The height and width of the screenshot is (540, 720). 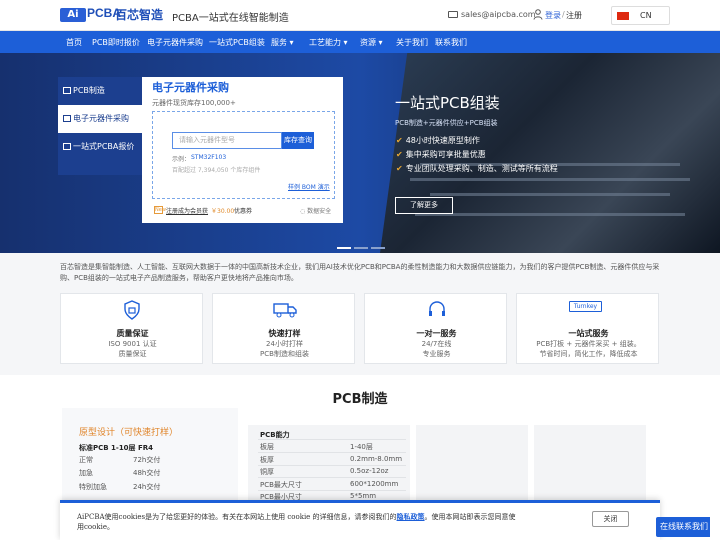 What do you see at coordinates (588, 333) in the screenshot?
I see `feature-title: 一站式服务` at bounding box center [588, 333].